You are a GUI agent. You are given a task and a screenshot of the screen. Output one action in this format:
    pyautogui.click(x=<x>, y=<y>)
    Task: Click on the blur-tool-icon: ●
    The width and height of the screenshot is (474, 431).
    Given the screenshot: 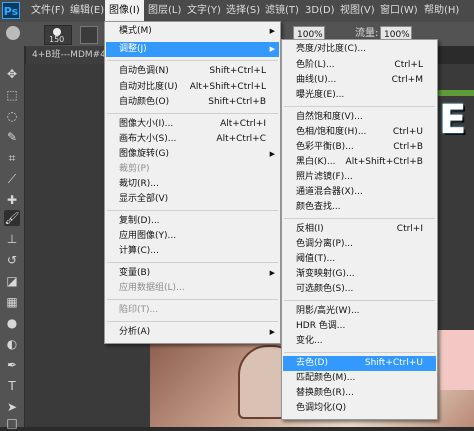 What is the action you would take?
    pyautogui.click(x=12, y=323)
    